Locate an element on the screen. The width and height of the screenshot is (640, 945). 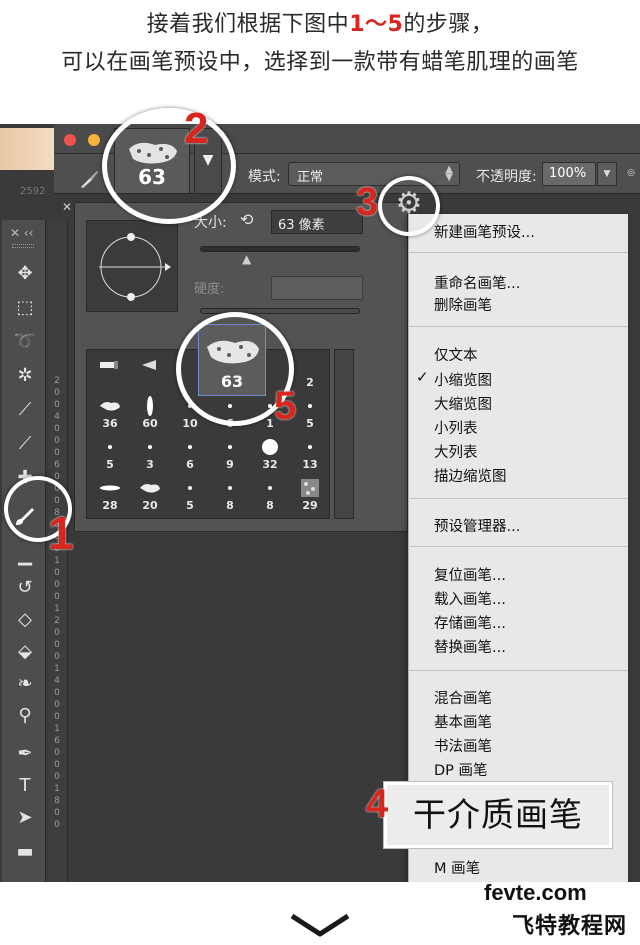
brush-preset-cell: 9 is located at coordinates (230, 456).